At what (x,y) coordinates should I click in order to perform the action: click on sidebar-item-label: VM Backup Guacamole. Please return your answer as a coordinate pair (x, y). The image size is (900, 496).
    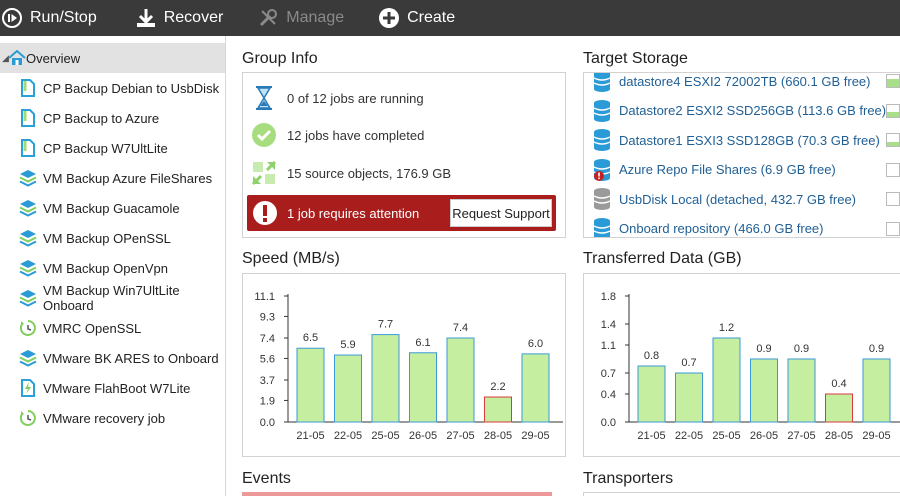
    Looking at the image, I should click on (111, 208).